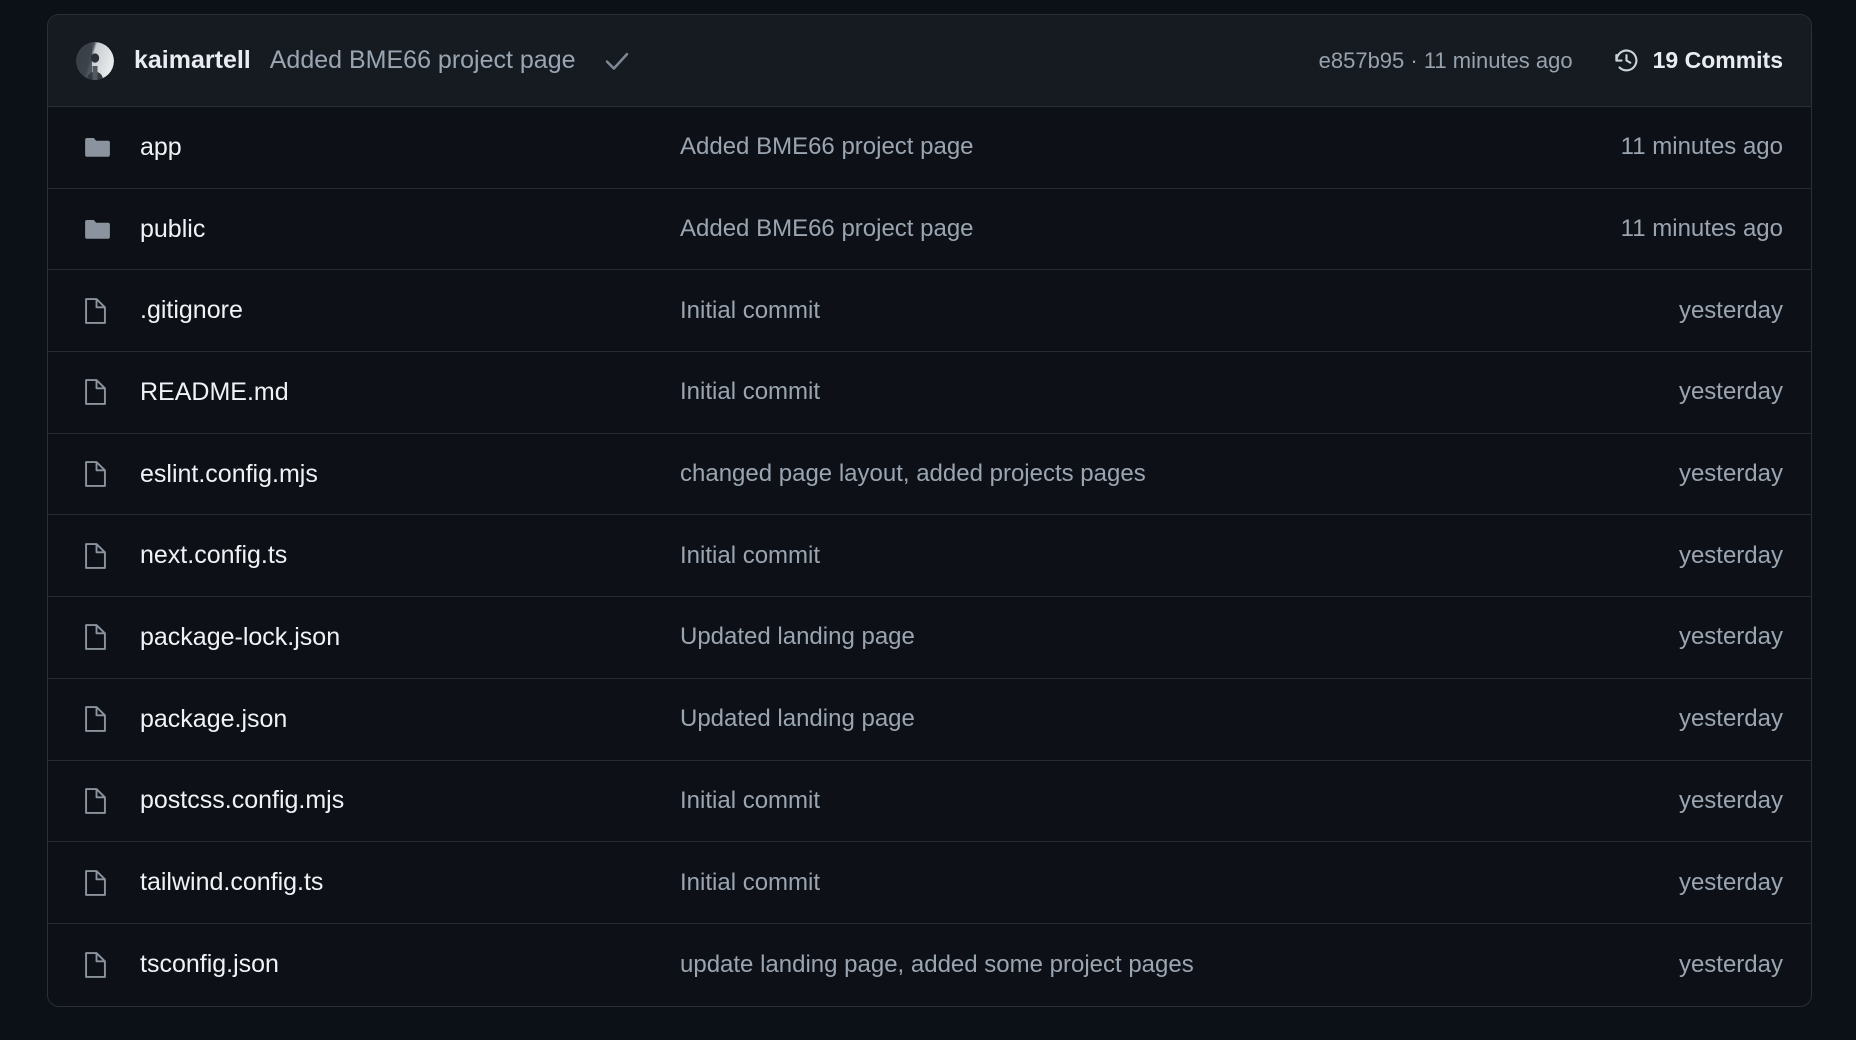  Describe the element at coordinates (423, 60) in the screenshot. I see `latest-commit-message: Added BME66 project page` at that location.